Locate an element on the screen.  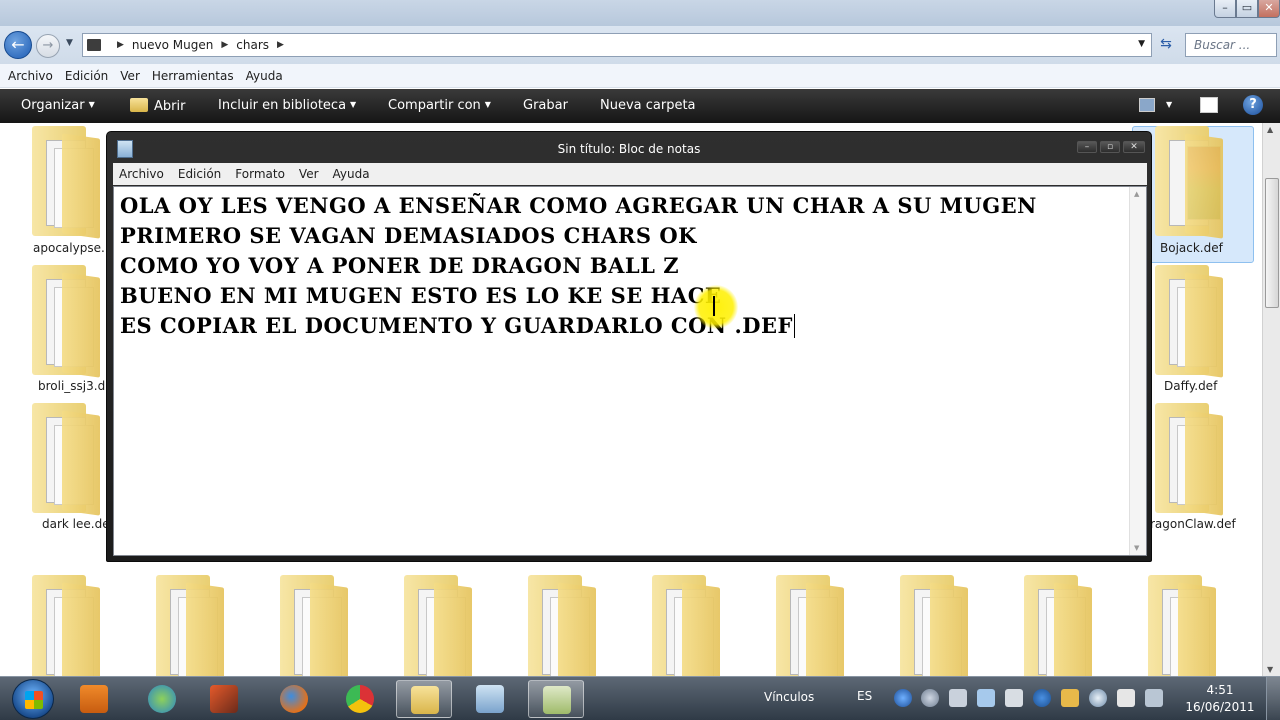
notepad-scrollbar: ▲ ▼ is located at coordinates (1137, 371).